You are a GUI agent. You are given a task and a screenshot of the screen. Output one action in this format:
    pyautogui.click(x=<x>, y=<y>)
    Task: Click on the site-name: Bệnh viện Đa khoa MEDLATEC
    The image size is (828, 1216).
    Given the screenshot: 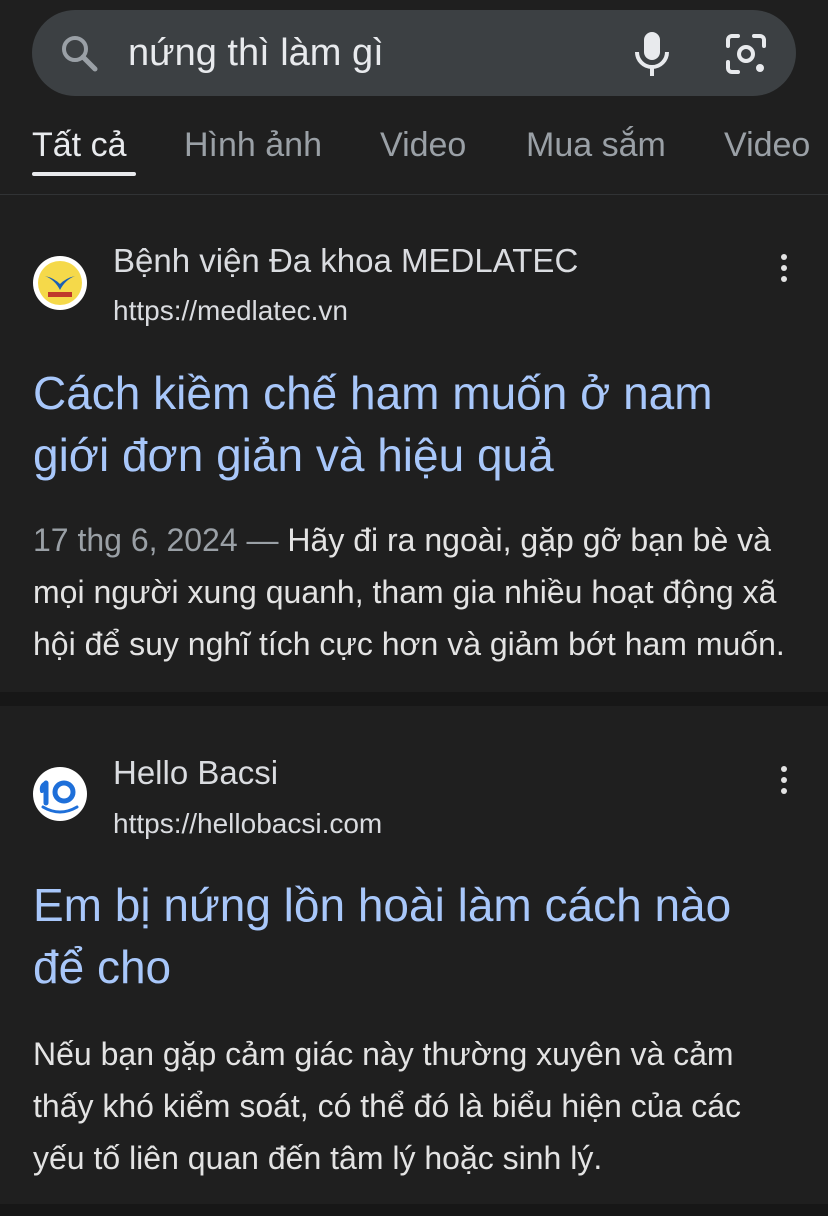 What is the action you would take?
    pyautogui.click(x=345, y=261)
    